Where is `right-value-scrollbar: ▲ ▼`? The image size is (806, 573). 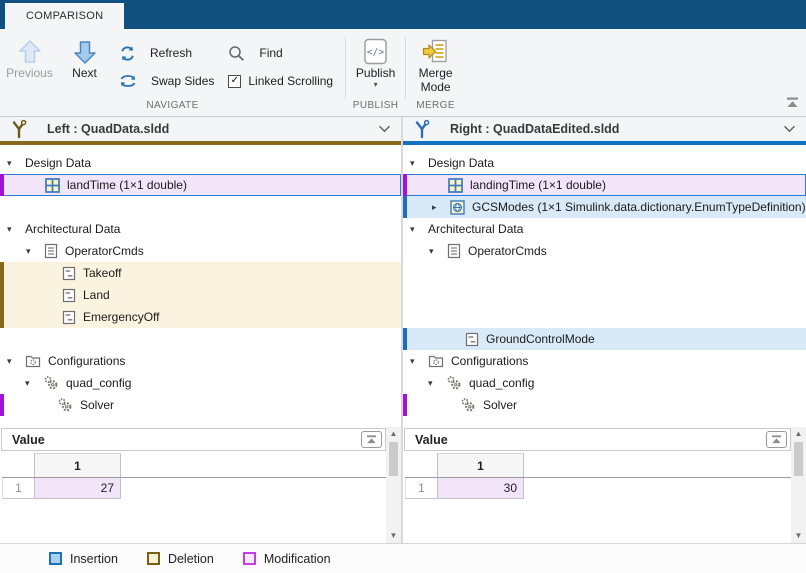
right-value-scrollbar: ▲ ▼ is located at coordinates (798, 485).